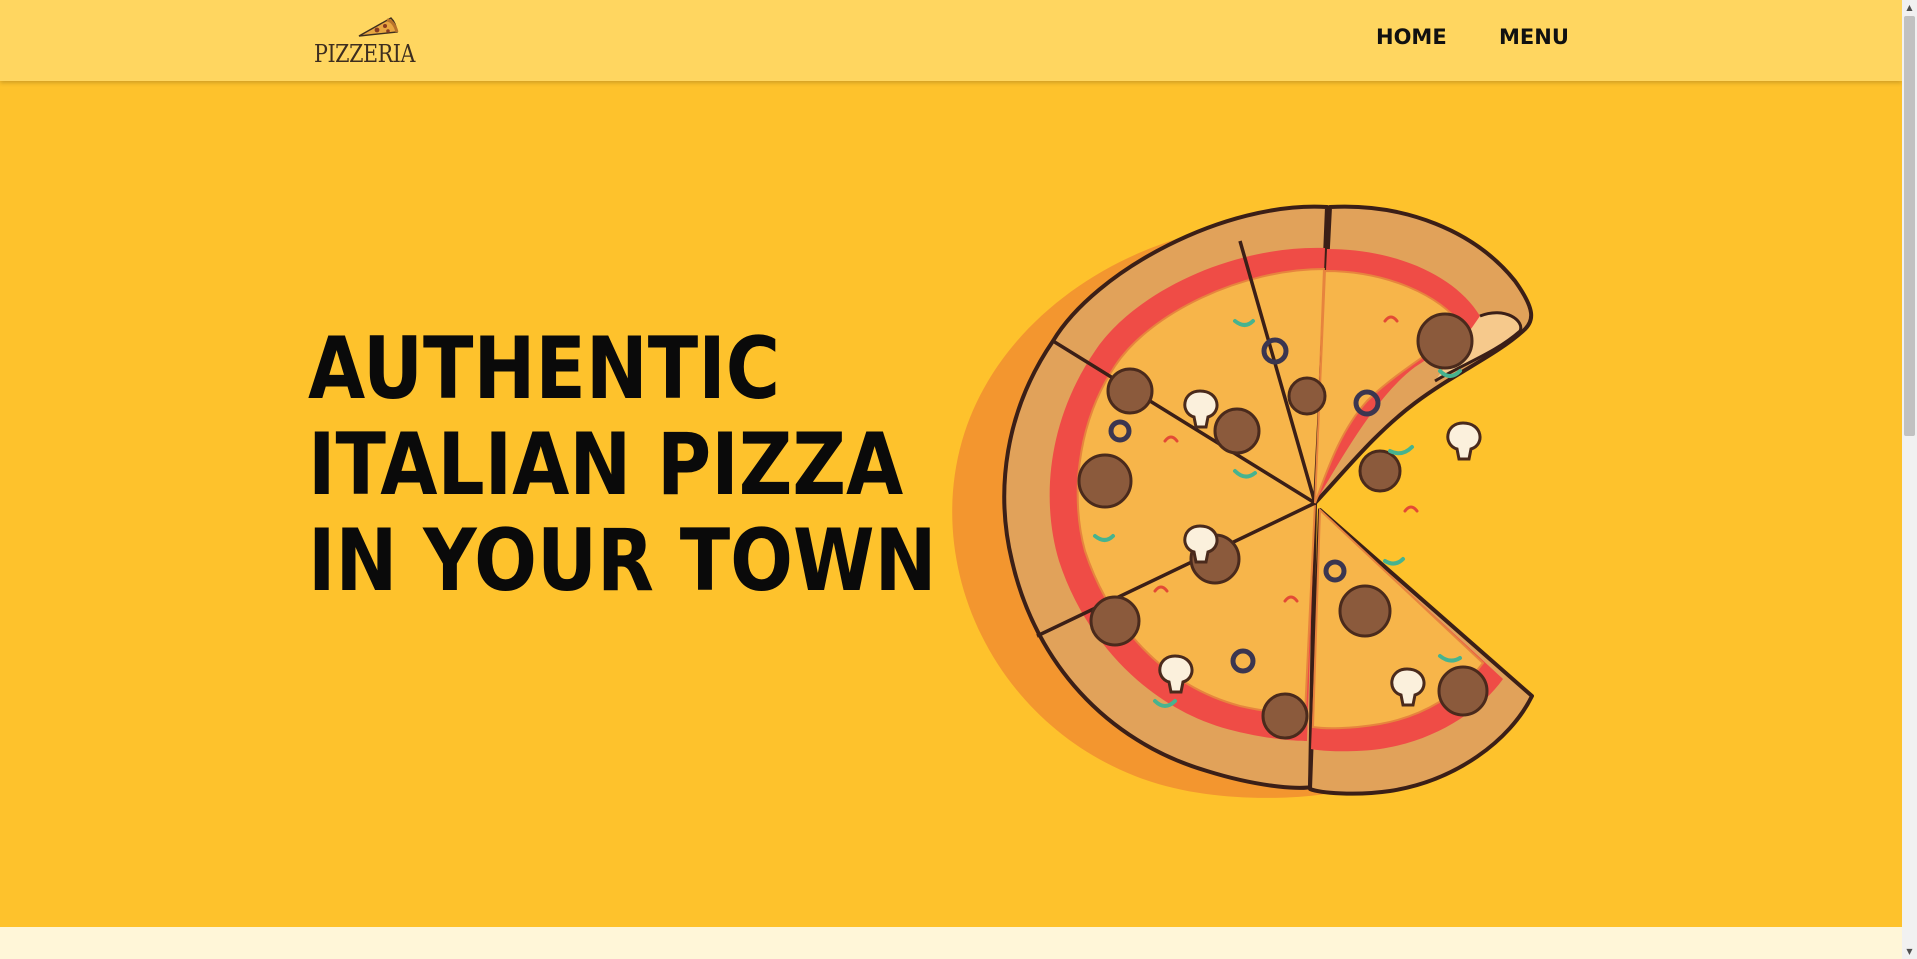 This screenshot has height=959, width=1917. I want to click on scroll-up-arrow-icon: ▲, so click(1909, 7).